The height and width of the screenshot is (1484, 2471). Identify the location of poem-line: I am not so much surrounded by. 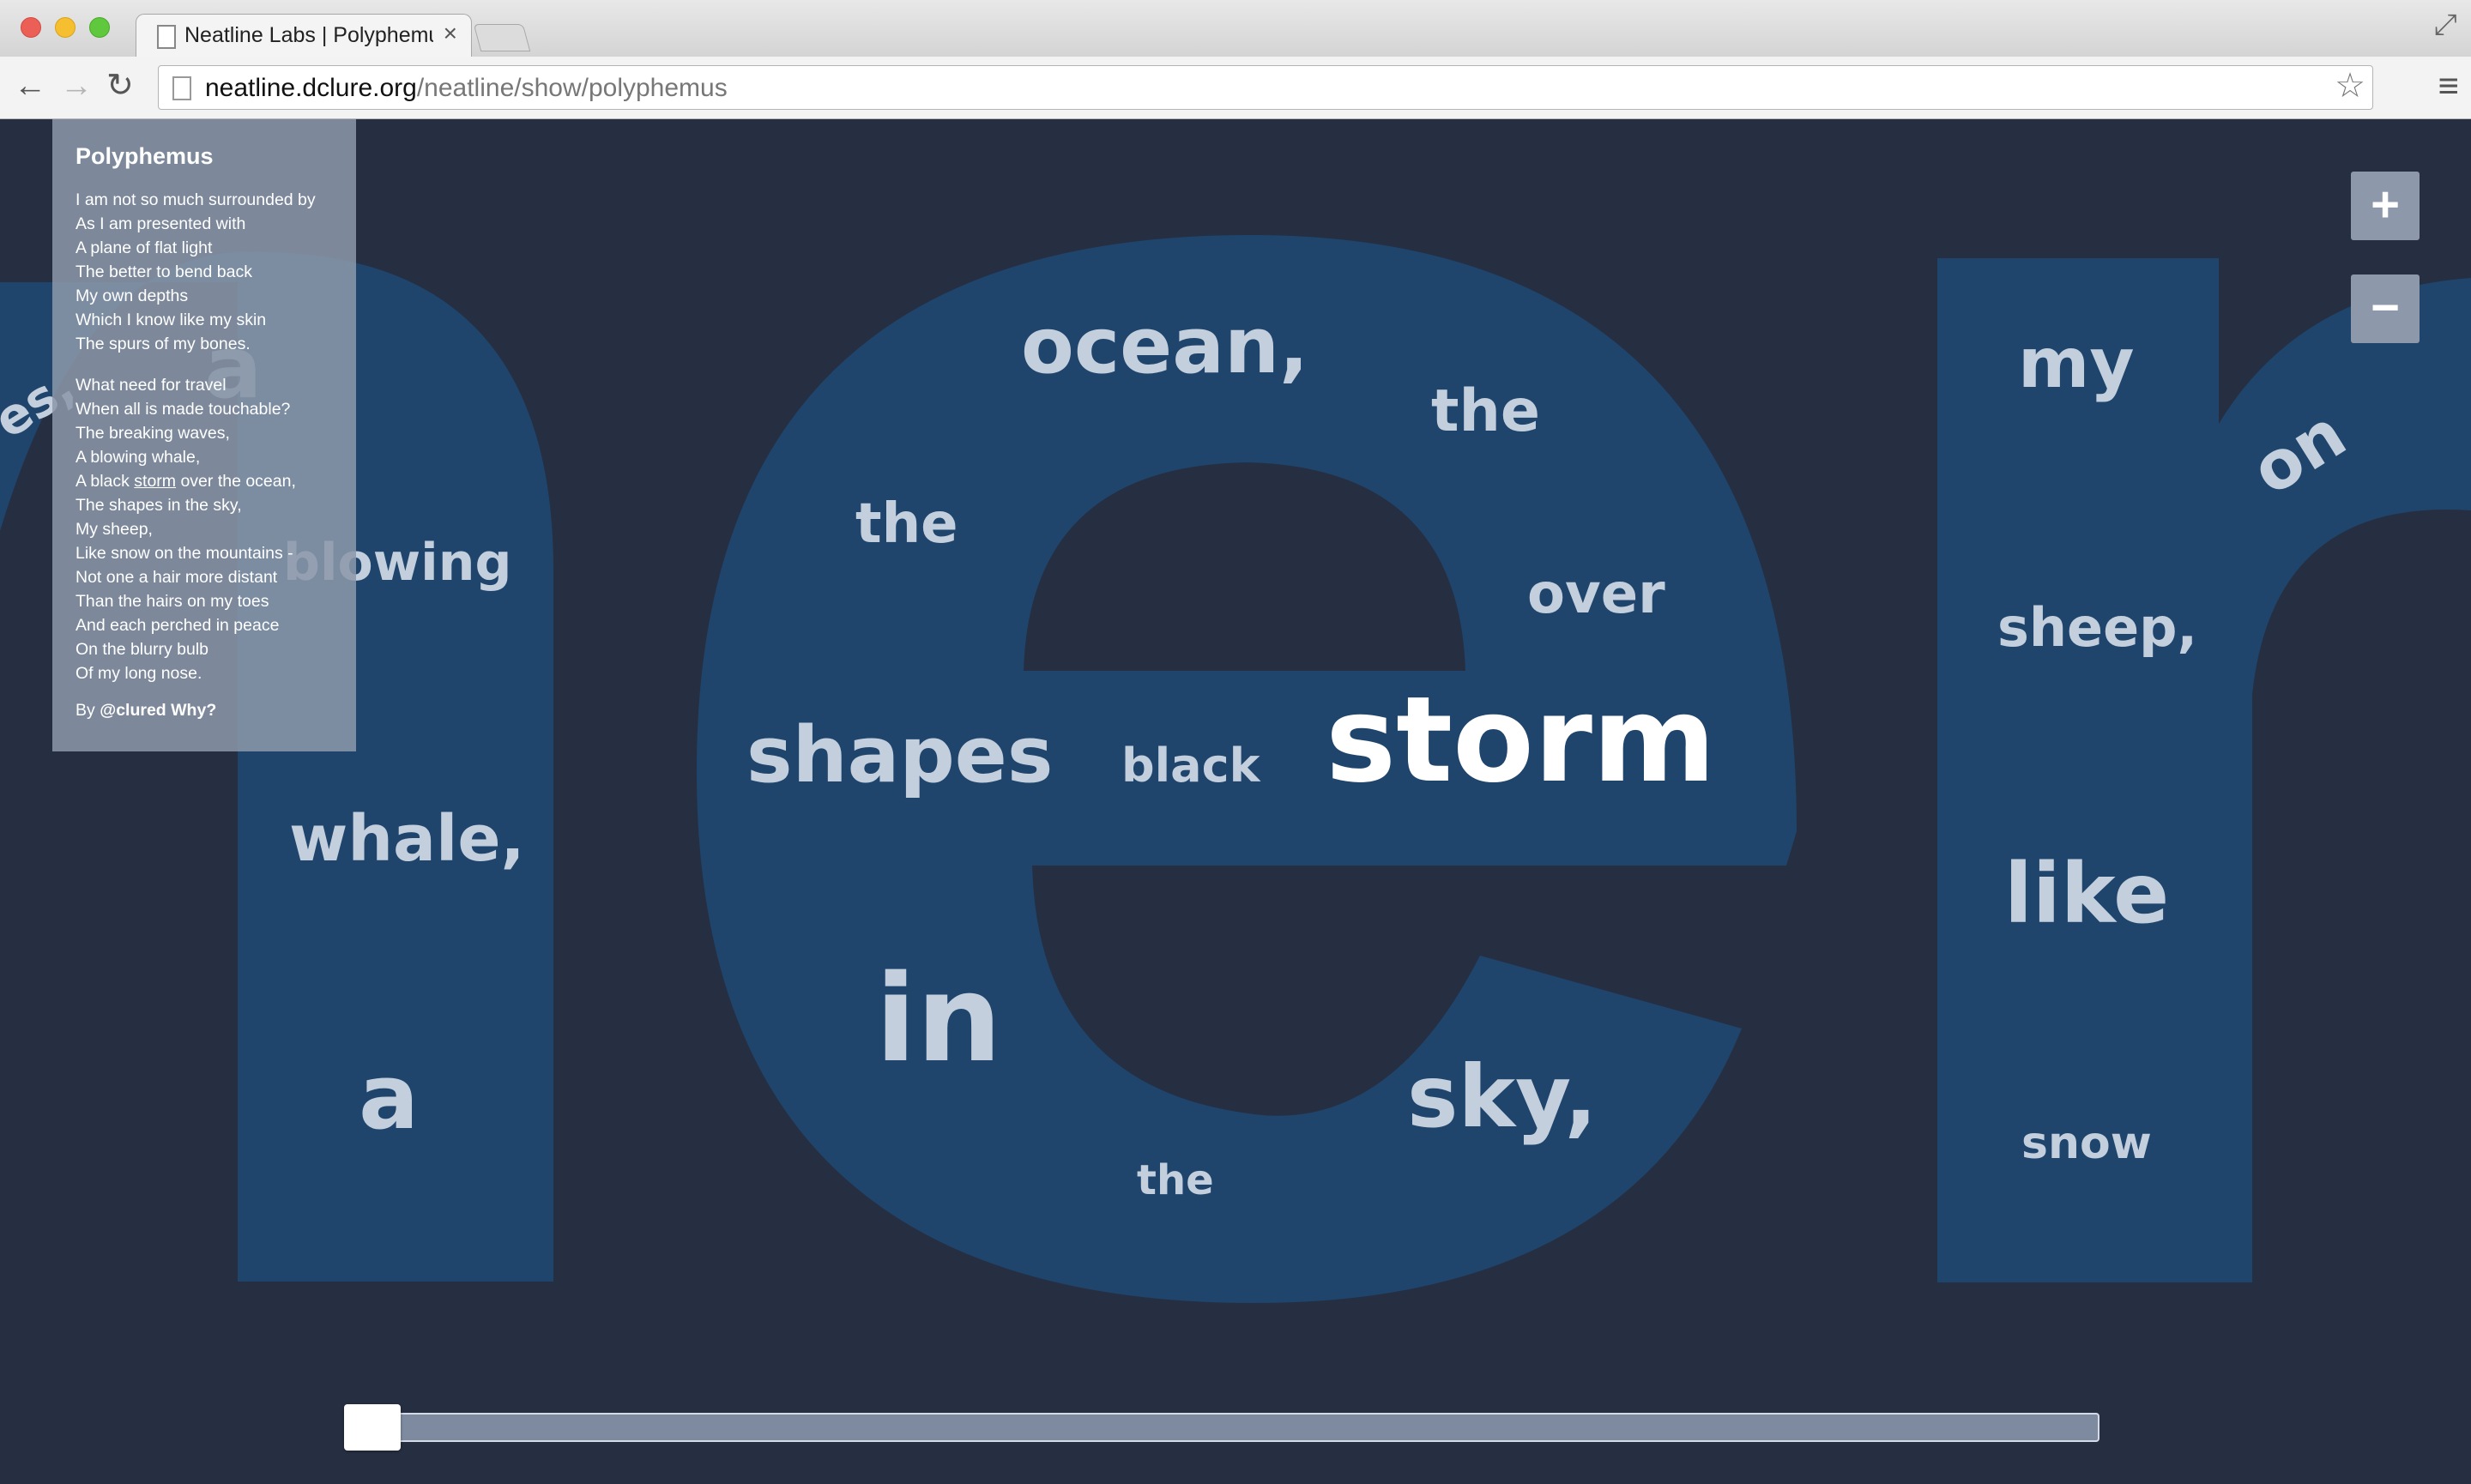
(196, 199).